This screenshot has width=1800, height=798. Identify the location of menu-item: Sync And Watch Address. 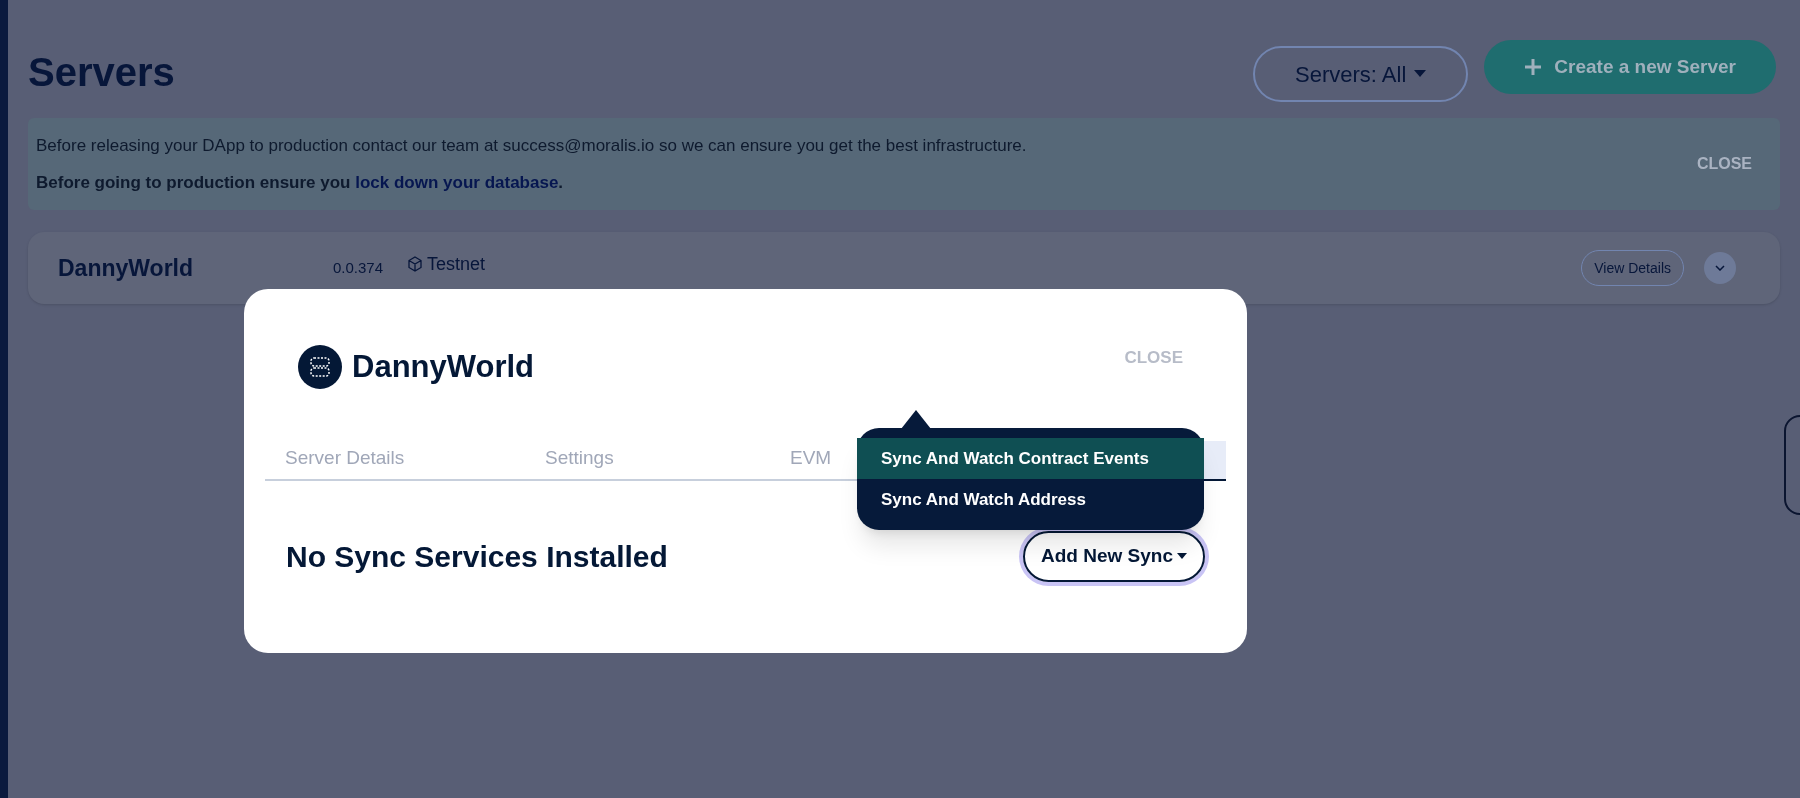
(1030, 499).